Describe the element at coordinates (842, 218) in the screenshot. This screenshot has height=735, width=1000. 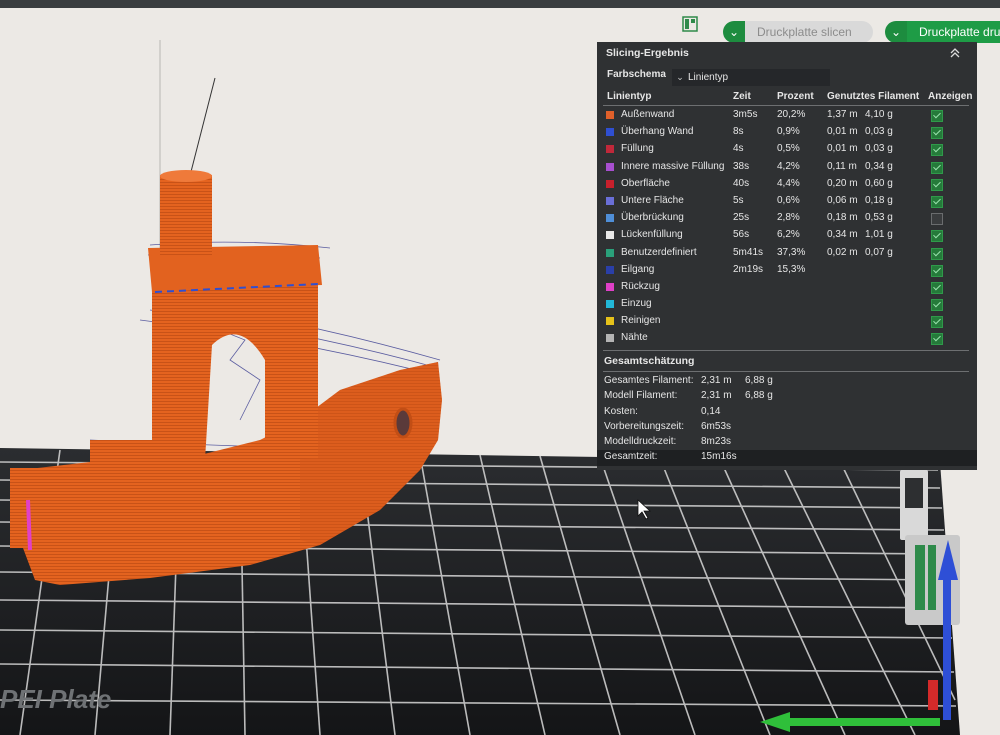
I see `filament-length: 0,18 m` at that location.